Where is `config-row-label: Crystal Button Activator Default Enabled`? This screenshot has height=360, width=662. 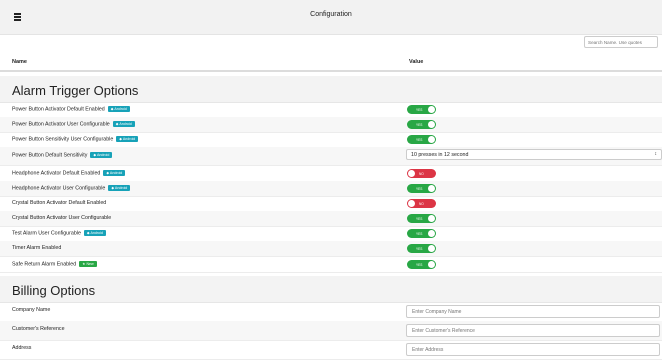 config-row-label: Crystal Button Activator Default Enabled is located at coordinates (59, 203).